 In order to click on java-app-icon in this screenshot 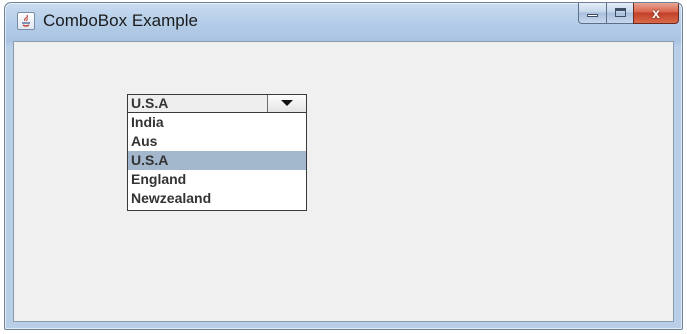, I will do `click(26, 21)`.